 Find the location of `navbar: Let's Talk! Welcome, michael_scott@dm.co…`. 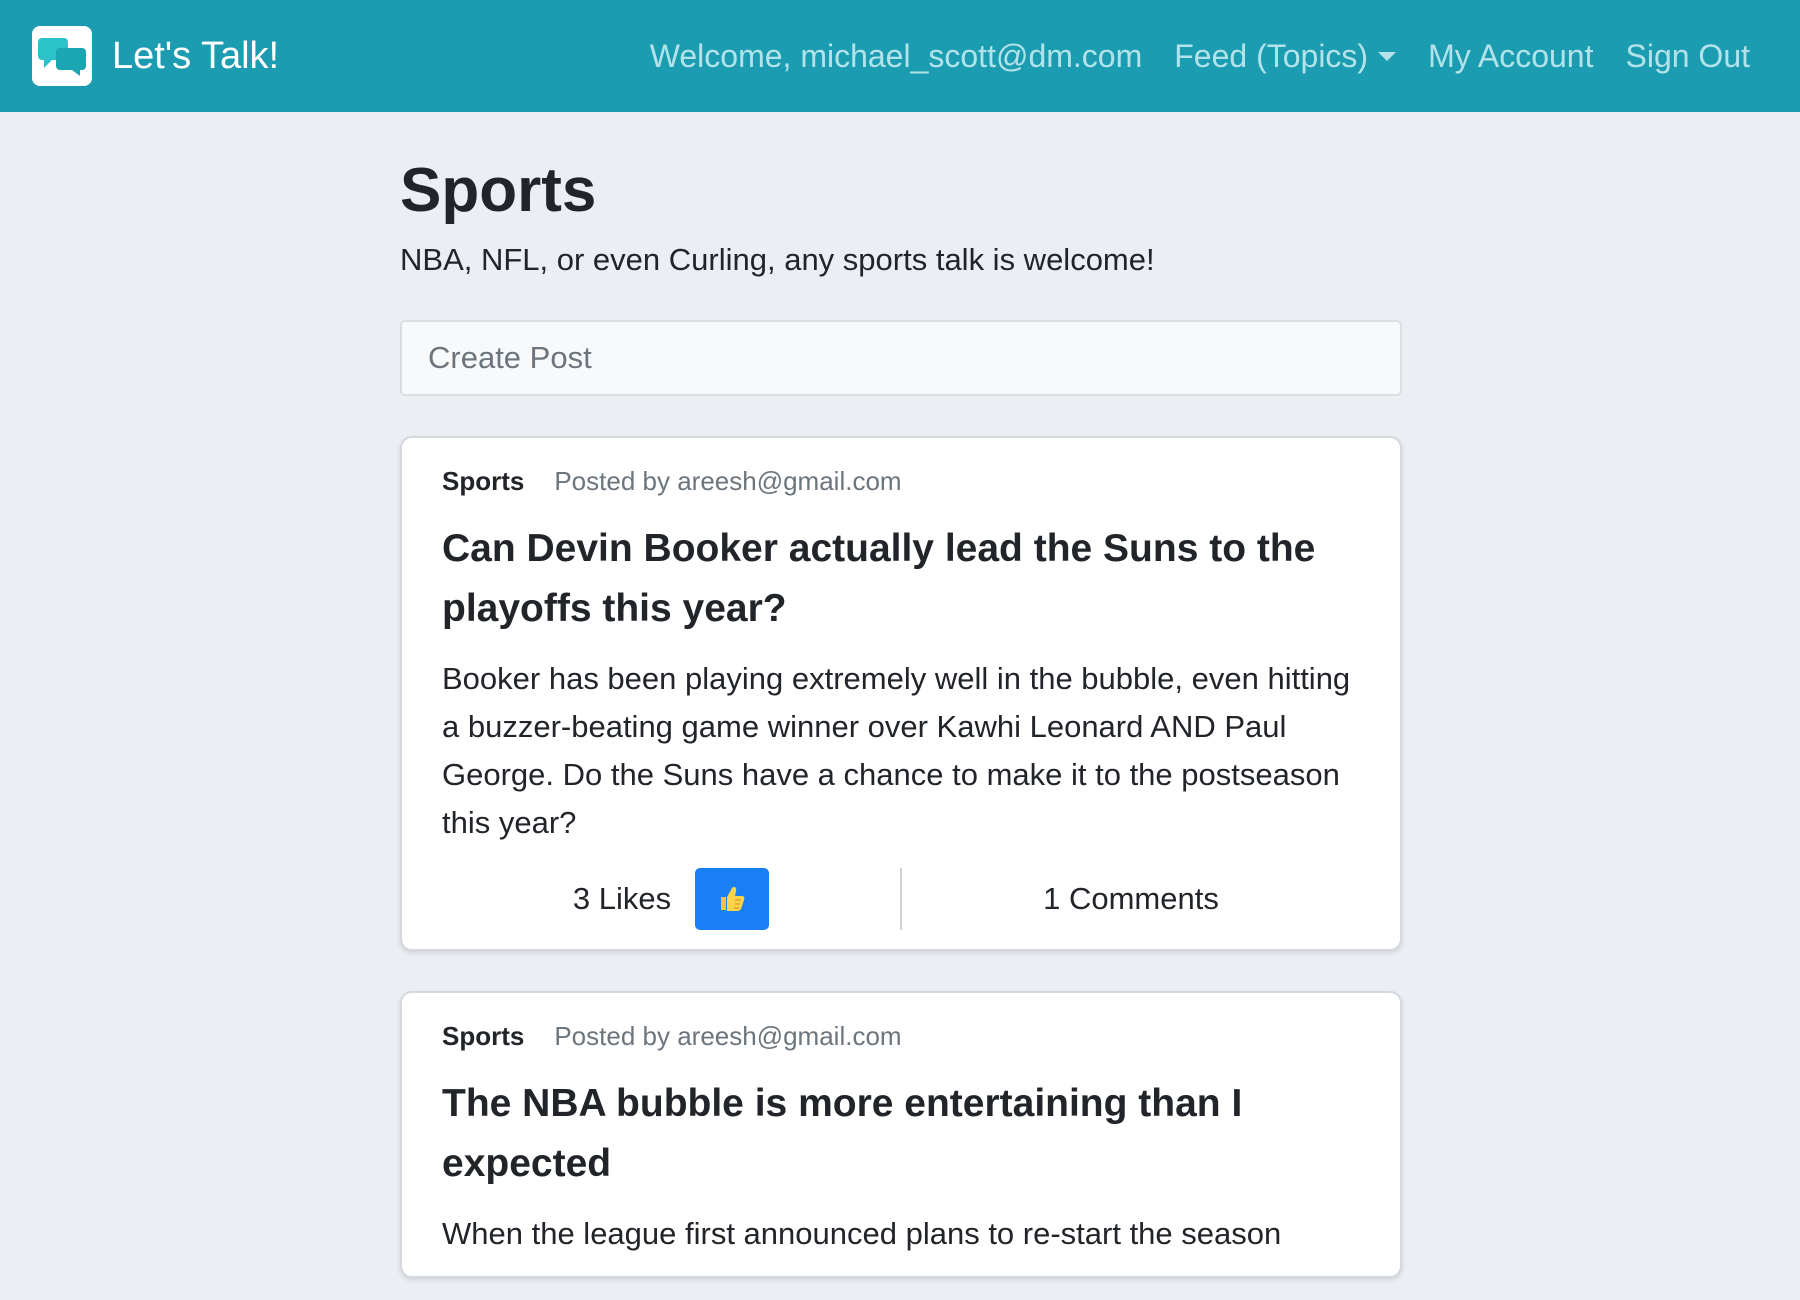

navbar: Let's Talk! Welcome, michael_scott@dm.co… is located at coordinates (900, 56).